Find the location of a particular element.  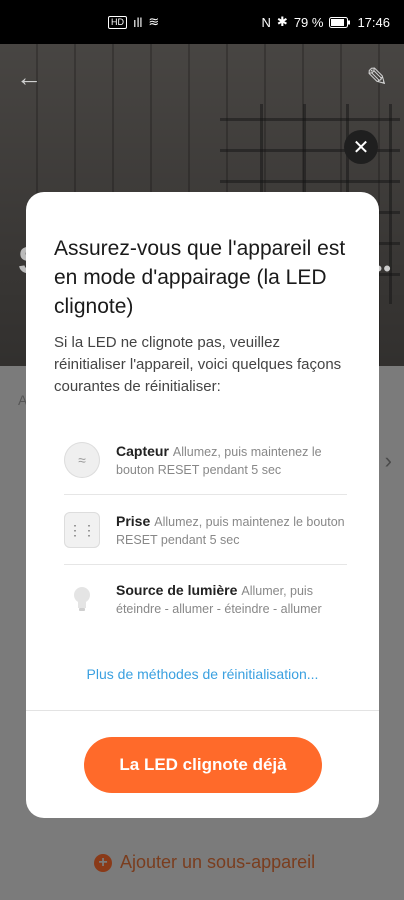

add-sub-device-label: Ajouter un sous-appareil is located at coordinates (218, 862).